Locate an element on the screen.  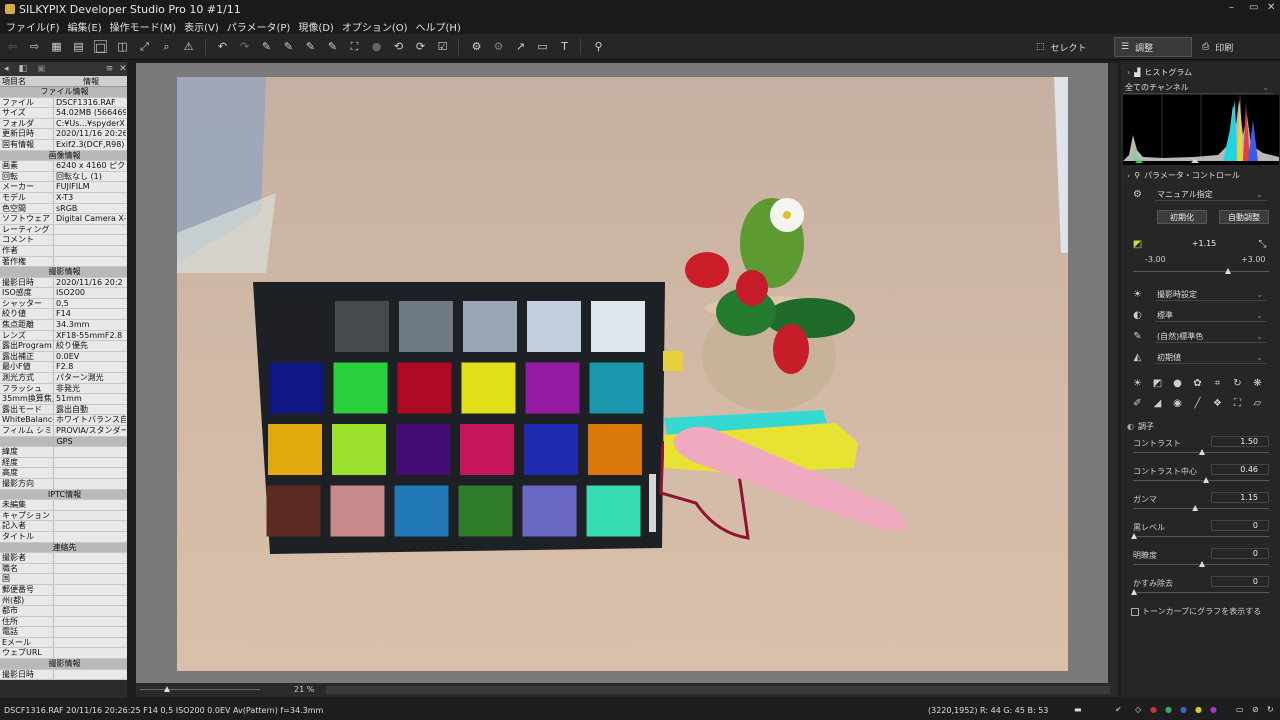
back-icon: ⇦ is located at coordinates (12, 46).